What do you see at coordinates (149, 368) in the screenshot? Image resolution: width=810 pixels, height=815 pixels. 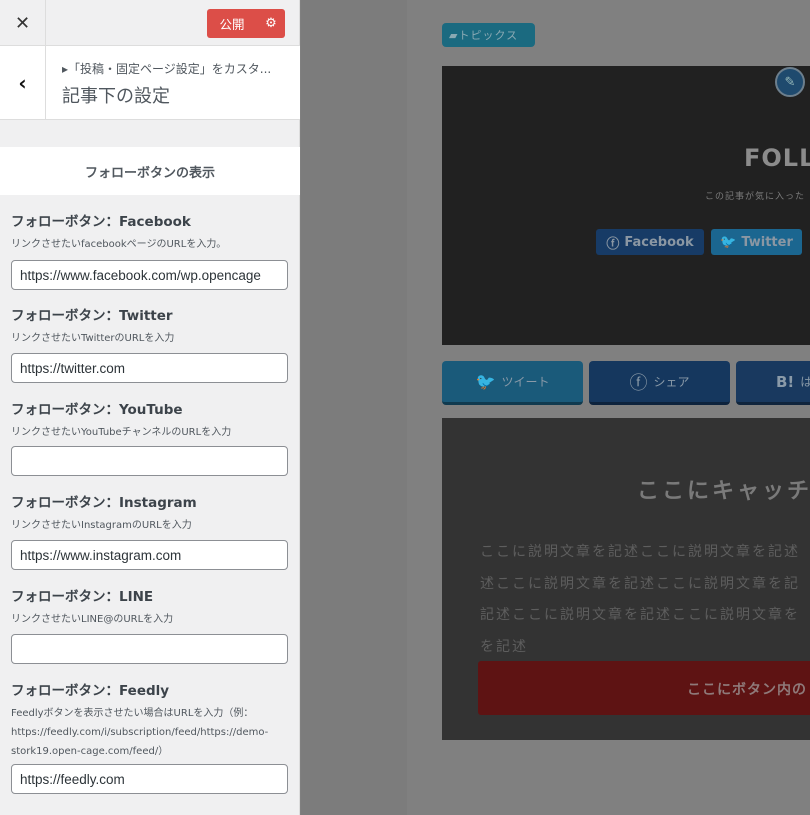 I see `twitter-url-input` at bounding box center [149, 368].